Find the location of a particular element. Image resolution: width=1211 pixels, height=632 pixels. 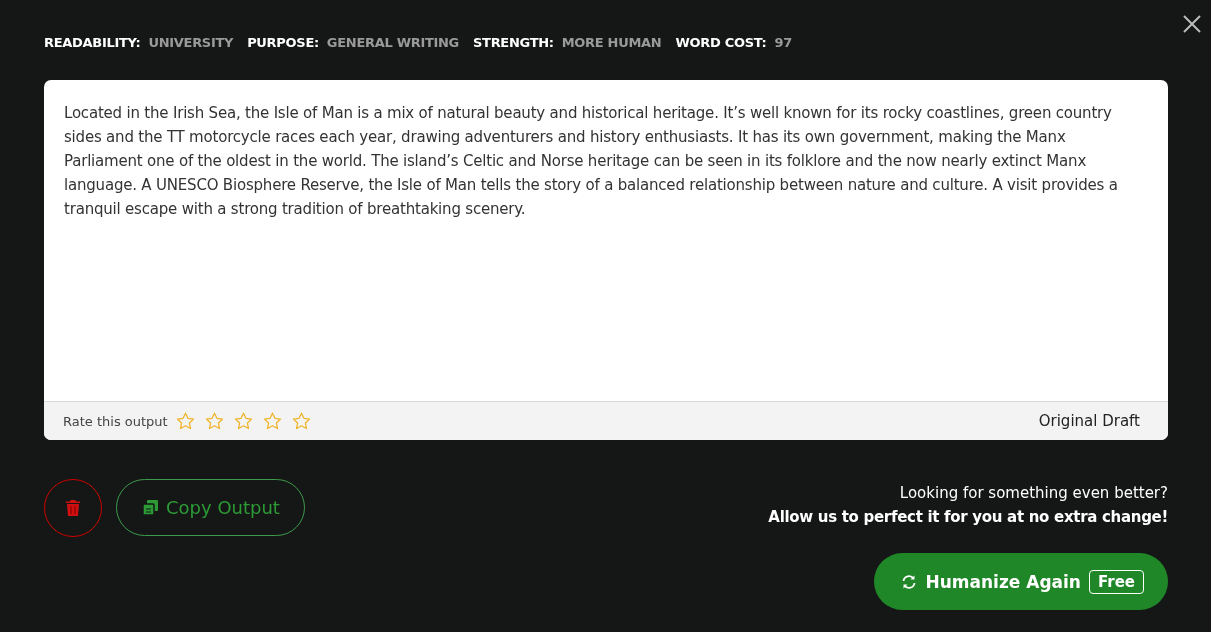

meta-label: PURPOSE: is located at coordinates (283, 42).